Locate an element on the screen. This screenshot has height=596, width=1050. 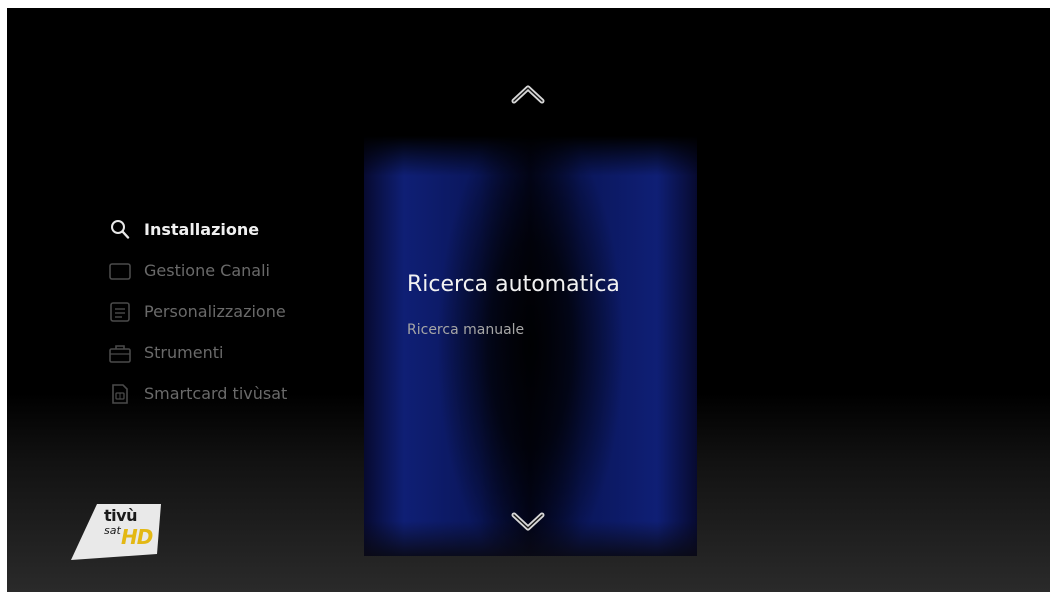
menu-item-smartcard: Smartcard tivùsat is located at coordinates (228, 393).